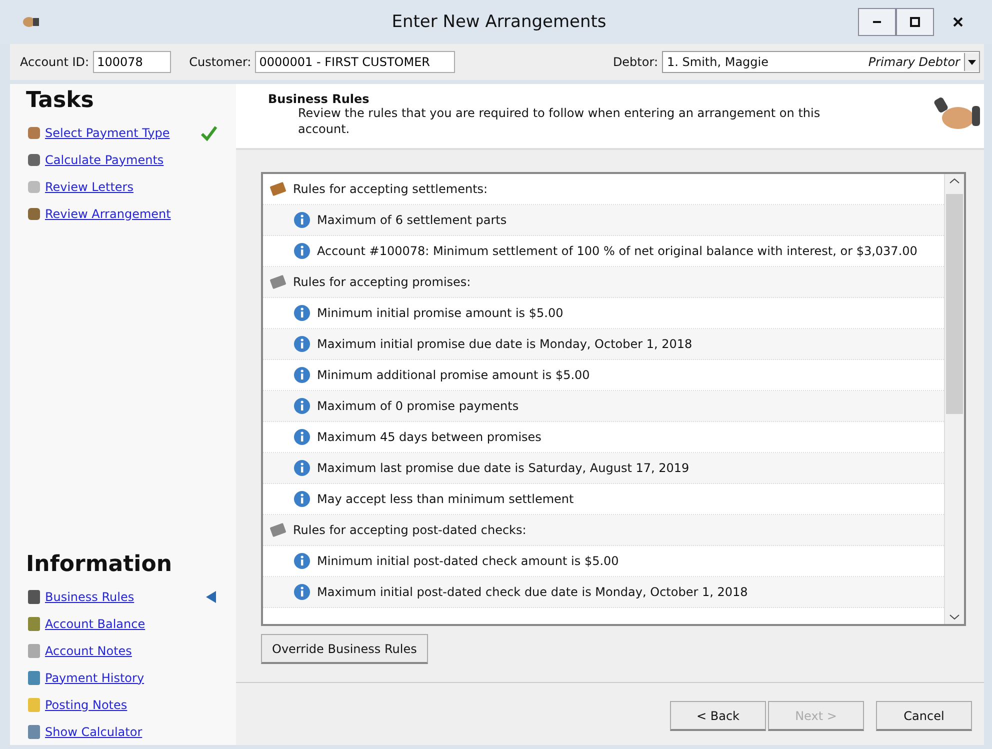 The width and height of the screenshot is (992, 749). Describe the element at coordinates (89, 597) in the screenshot. I see `info-link: Business Rules` at that location.